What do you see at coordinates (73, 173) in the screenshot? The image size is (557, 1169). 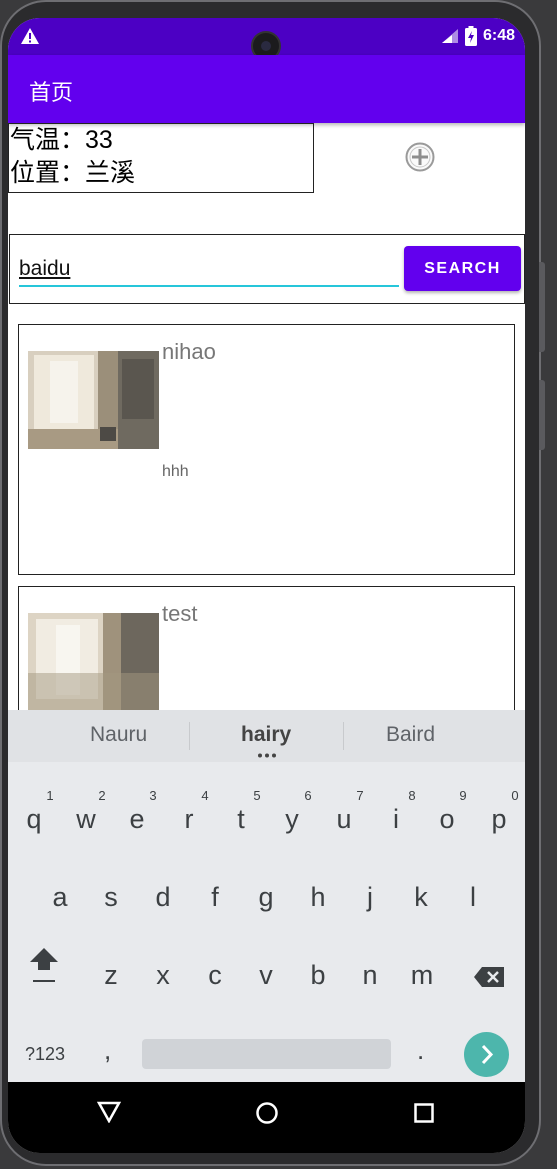 I see `location-label: 位置：兰溪` at bounding box center [73, 173].